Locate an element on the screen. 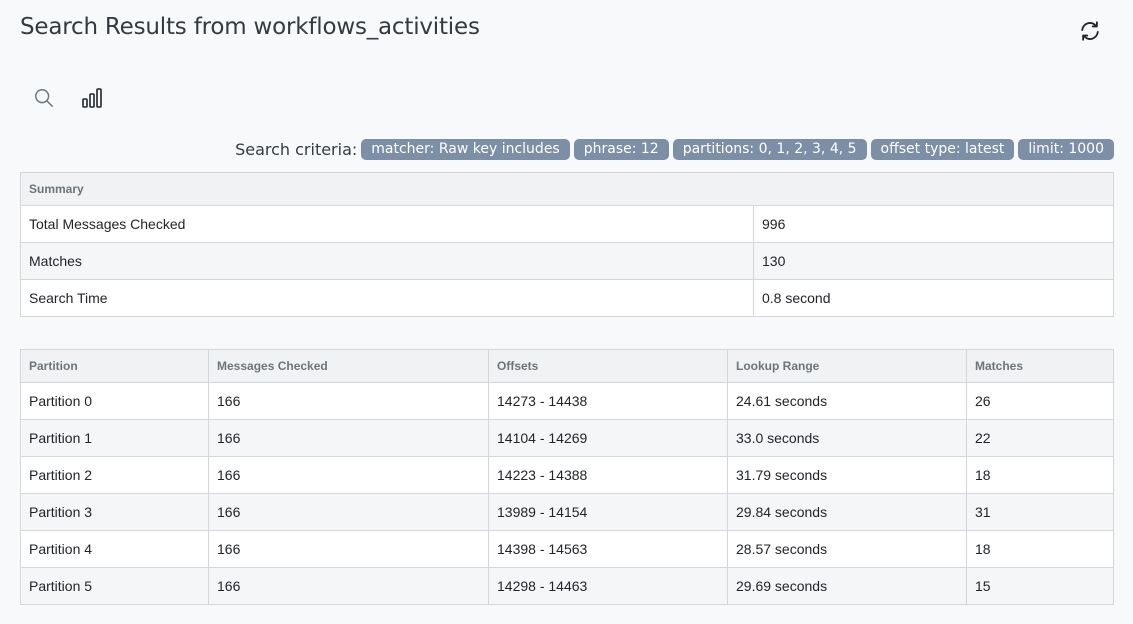 Image resolution: width=1133 pixels, height=624 pixels. summary-value: 996 is located at coordinates (933, 224).